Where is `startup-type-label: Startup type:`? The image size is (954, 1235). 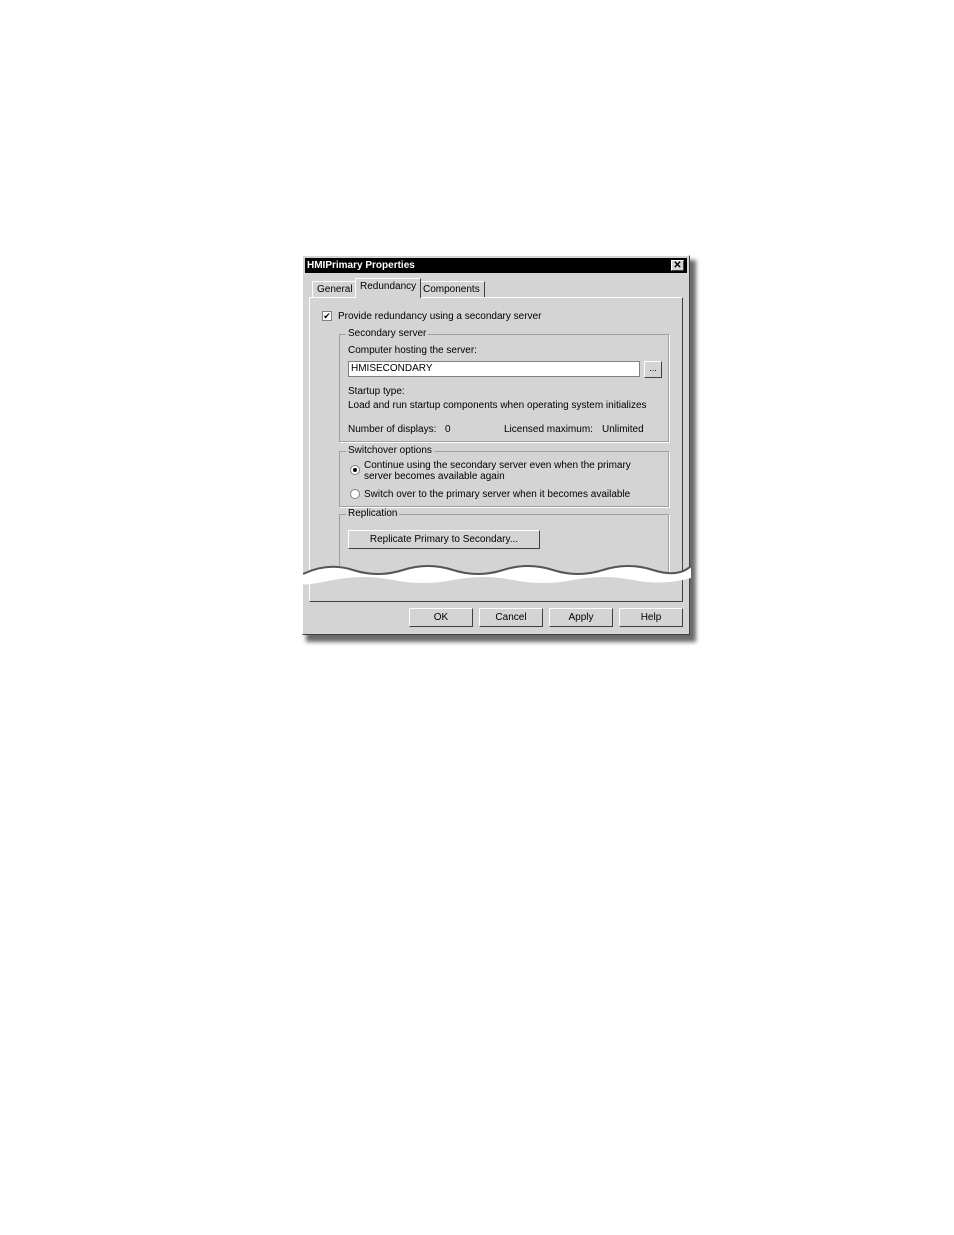 startup-type-label: Startup type: is located at coordinates (376, 391).